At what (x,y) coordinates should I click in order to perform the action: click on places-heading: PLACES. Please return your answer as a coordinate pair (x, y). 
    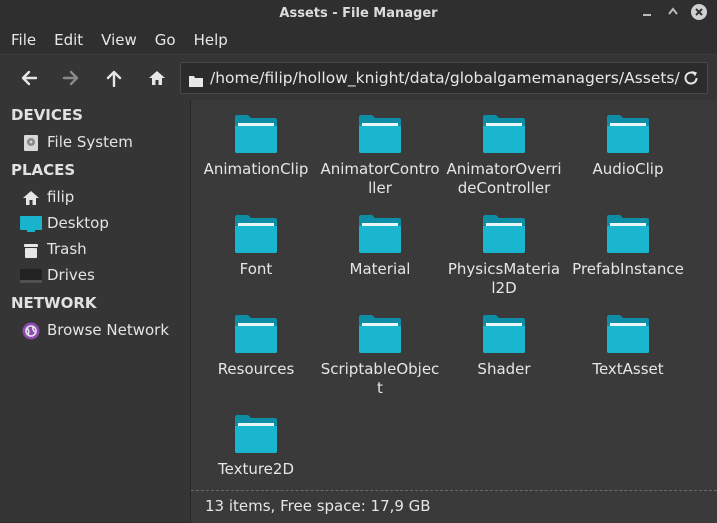
    Looking at the image, I should click on (43, 170).